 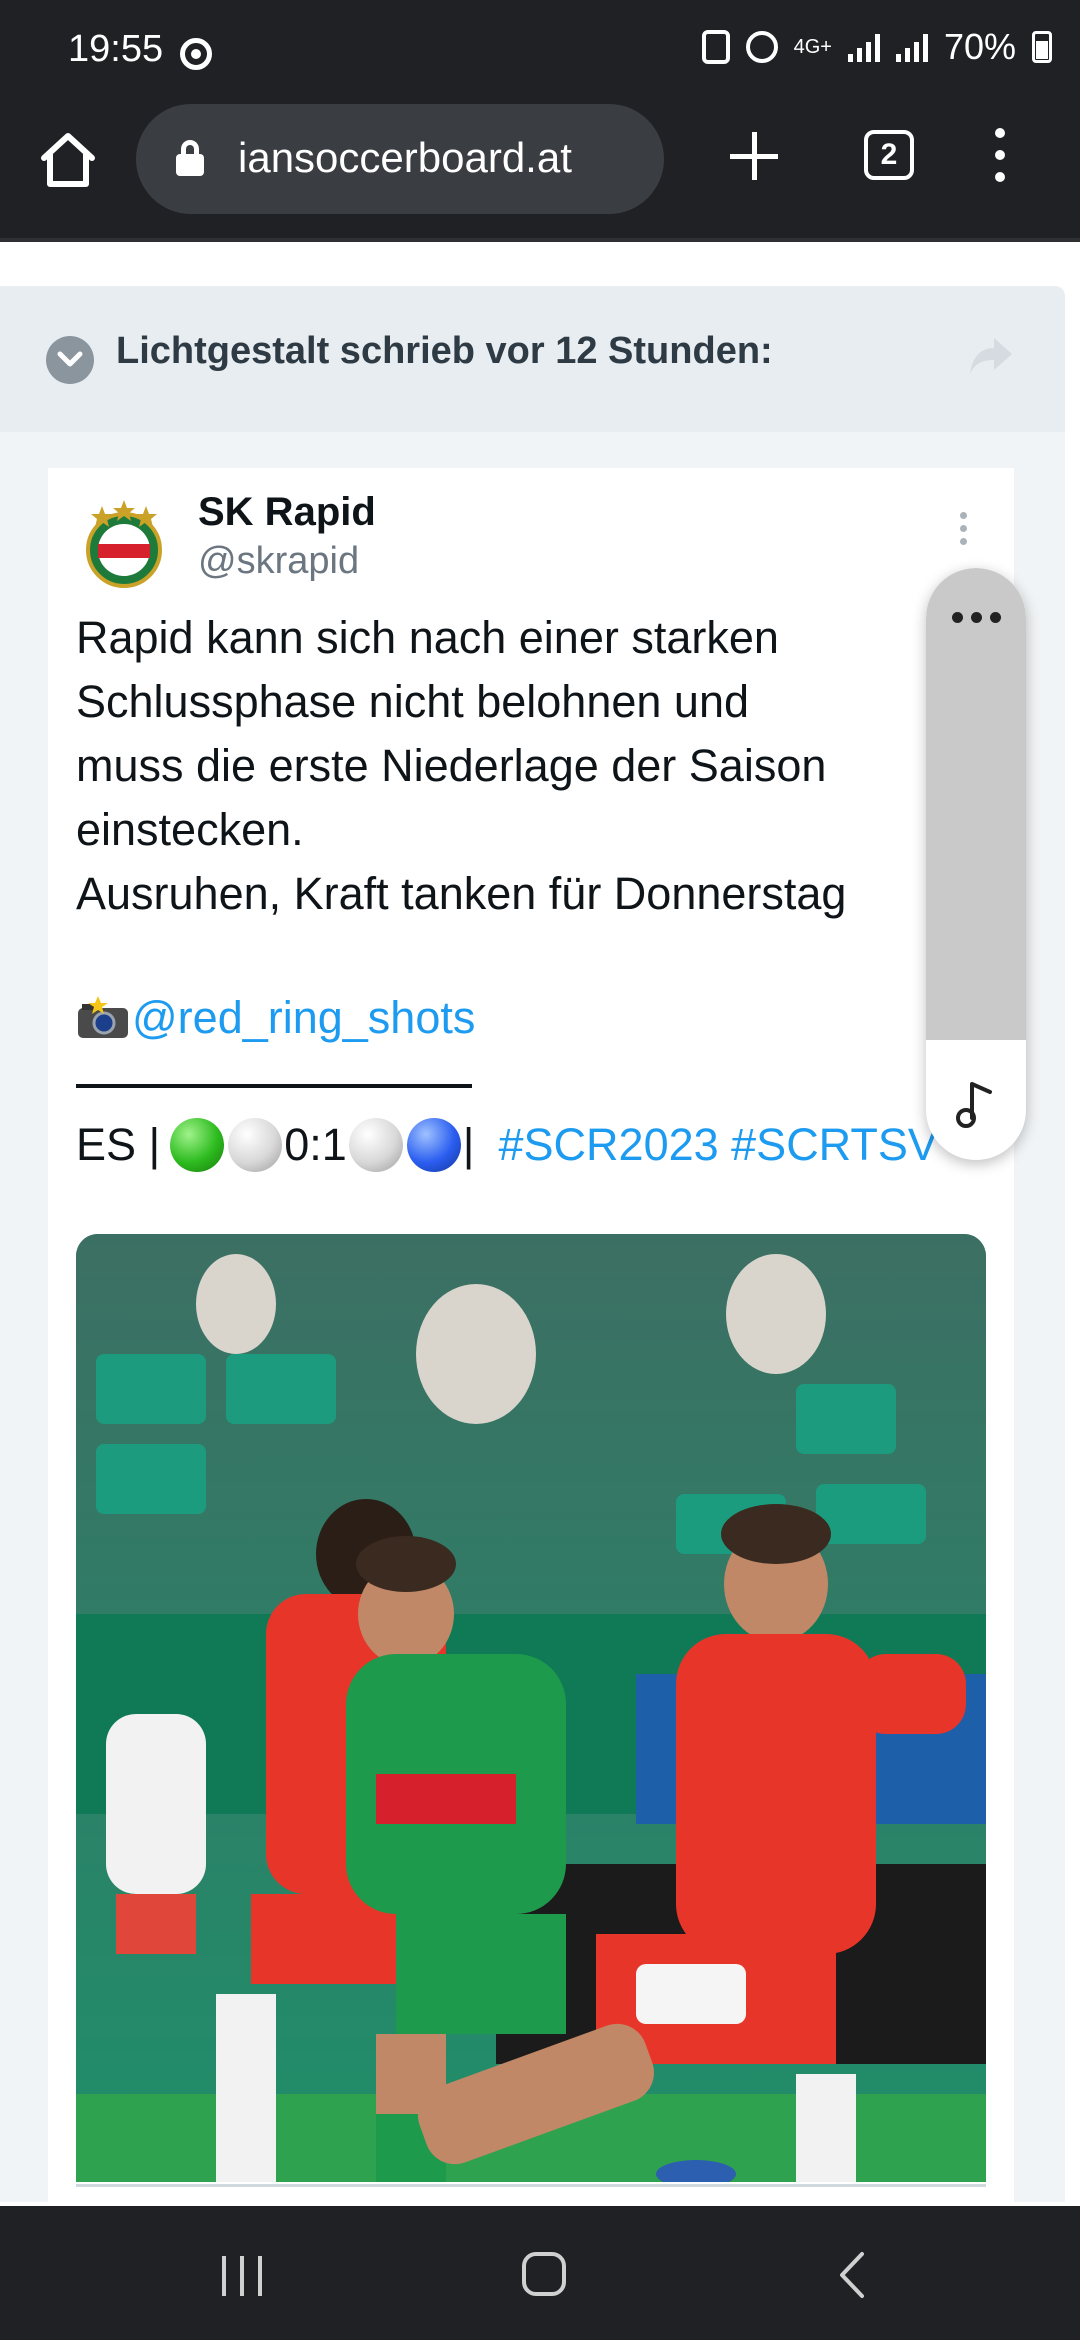 I want to click on credit-link: @red_ring_shots, so click(x=303, y=1018).